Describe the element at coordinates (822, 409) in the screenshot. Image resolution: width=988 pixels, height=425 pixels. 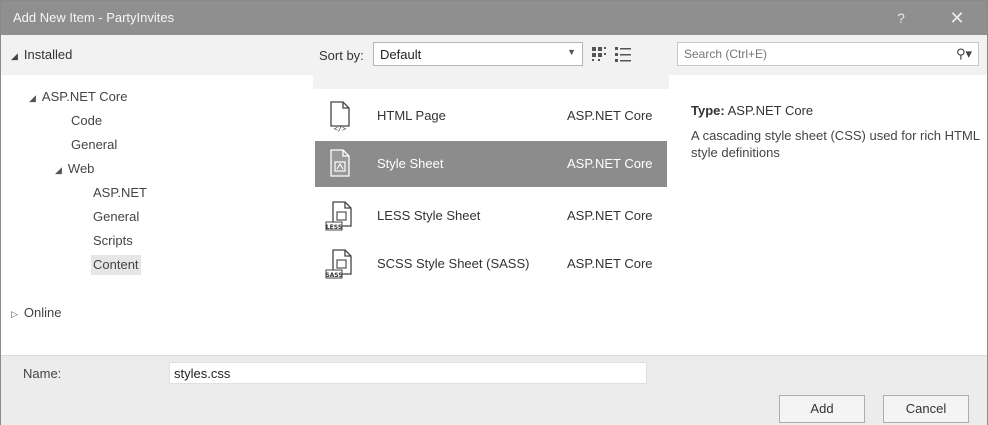
I see `add-button: Add` at that location.